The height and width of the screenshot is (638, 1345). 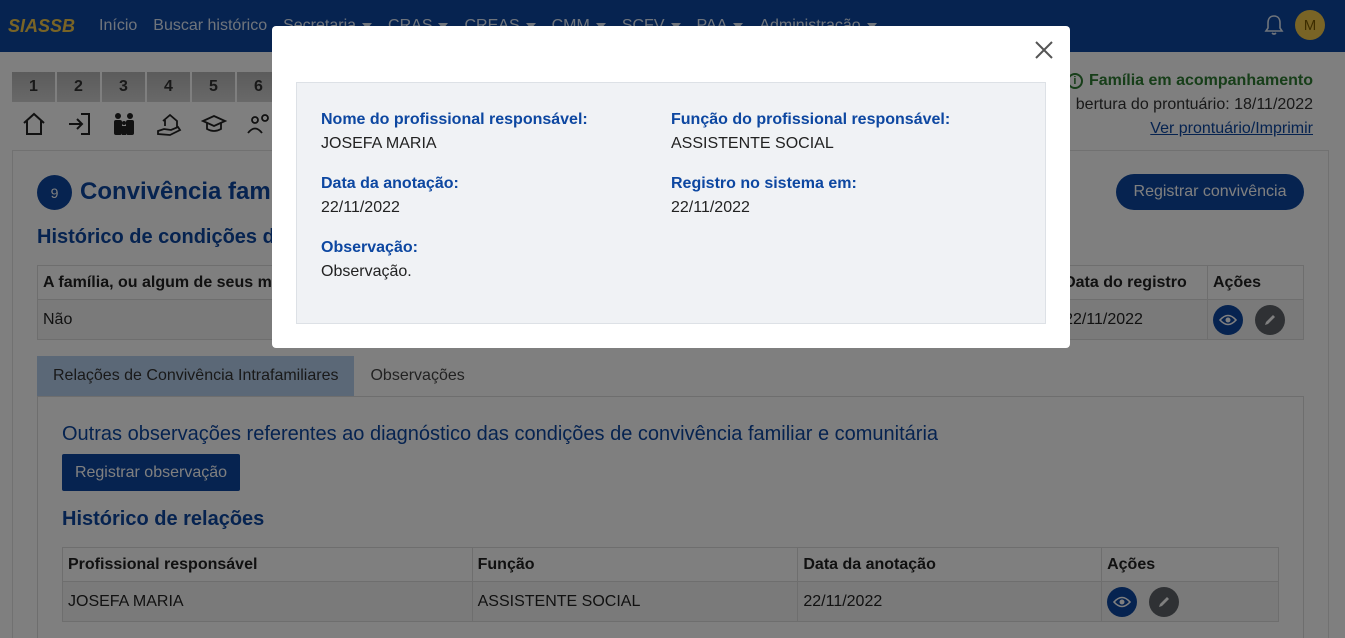 What do you see at coordinates (366, 271) in the screenshot?
I see `obs-value: Observação.` at bounding box center [366, 271].